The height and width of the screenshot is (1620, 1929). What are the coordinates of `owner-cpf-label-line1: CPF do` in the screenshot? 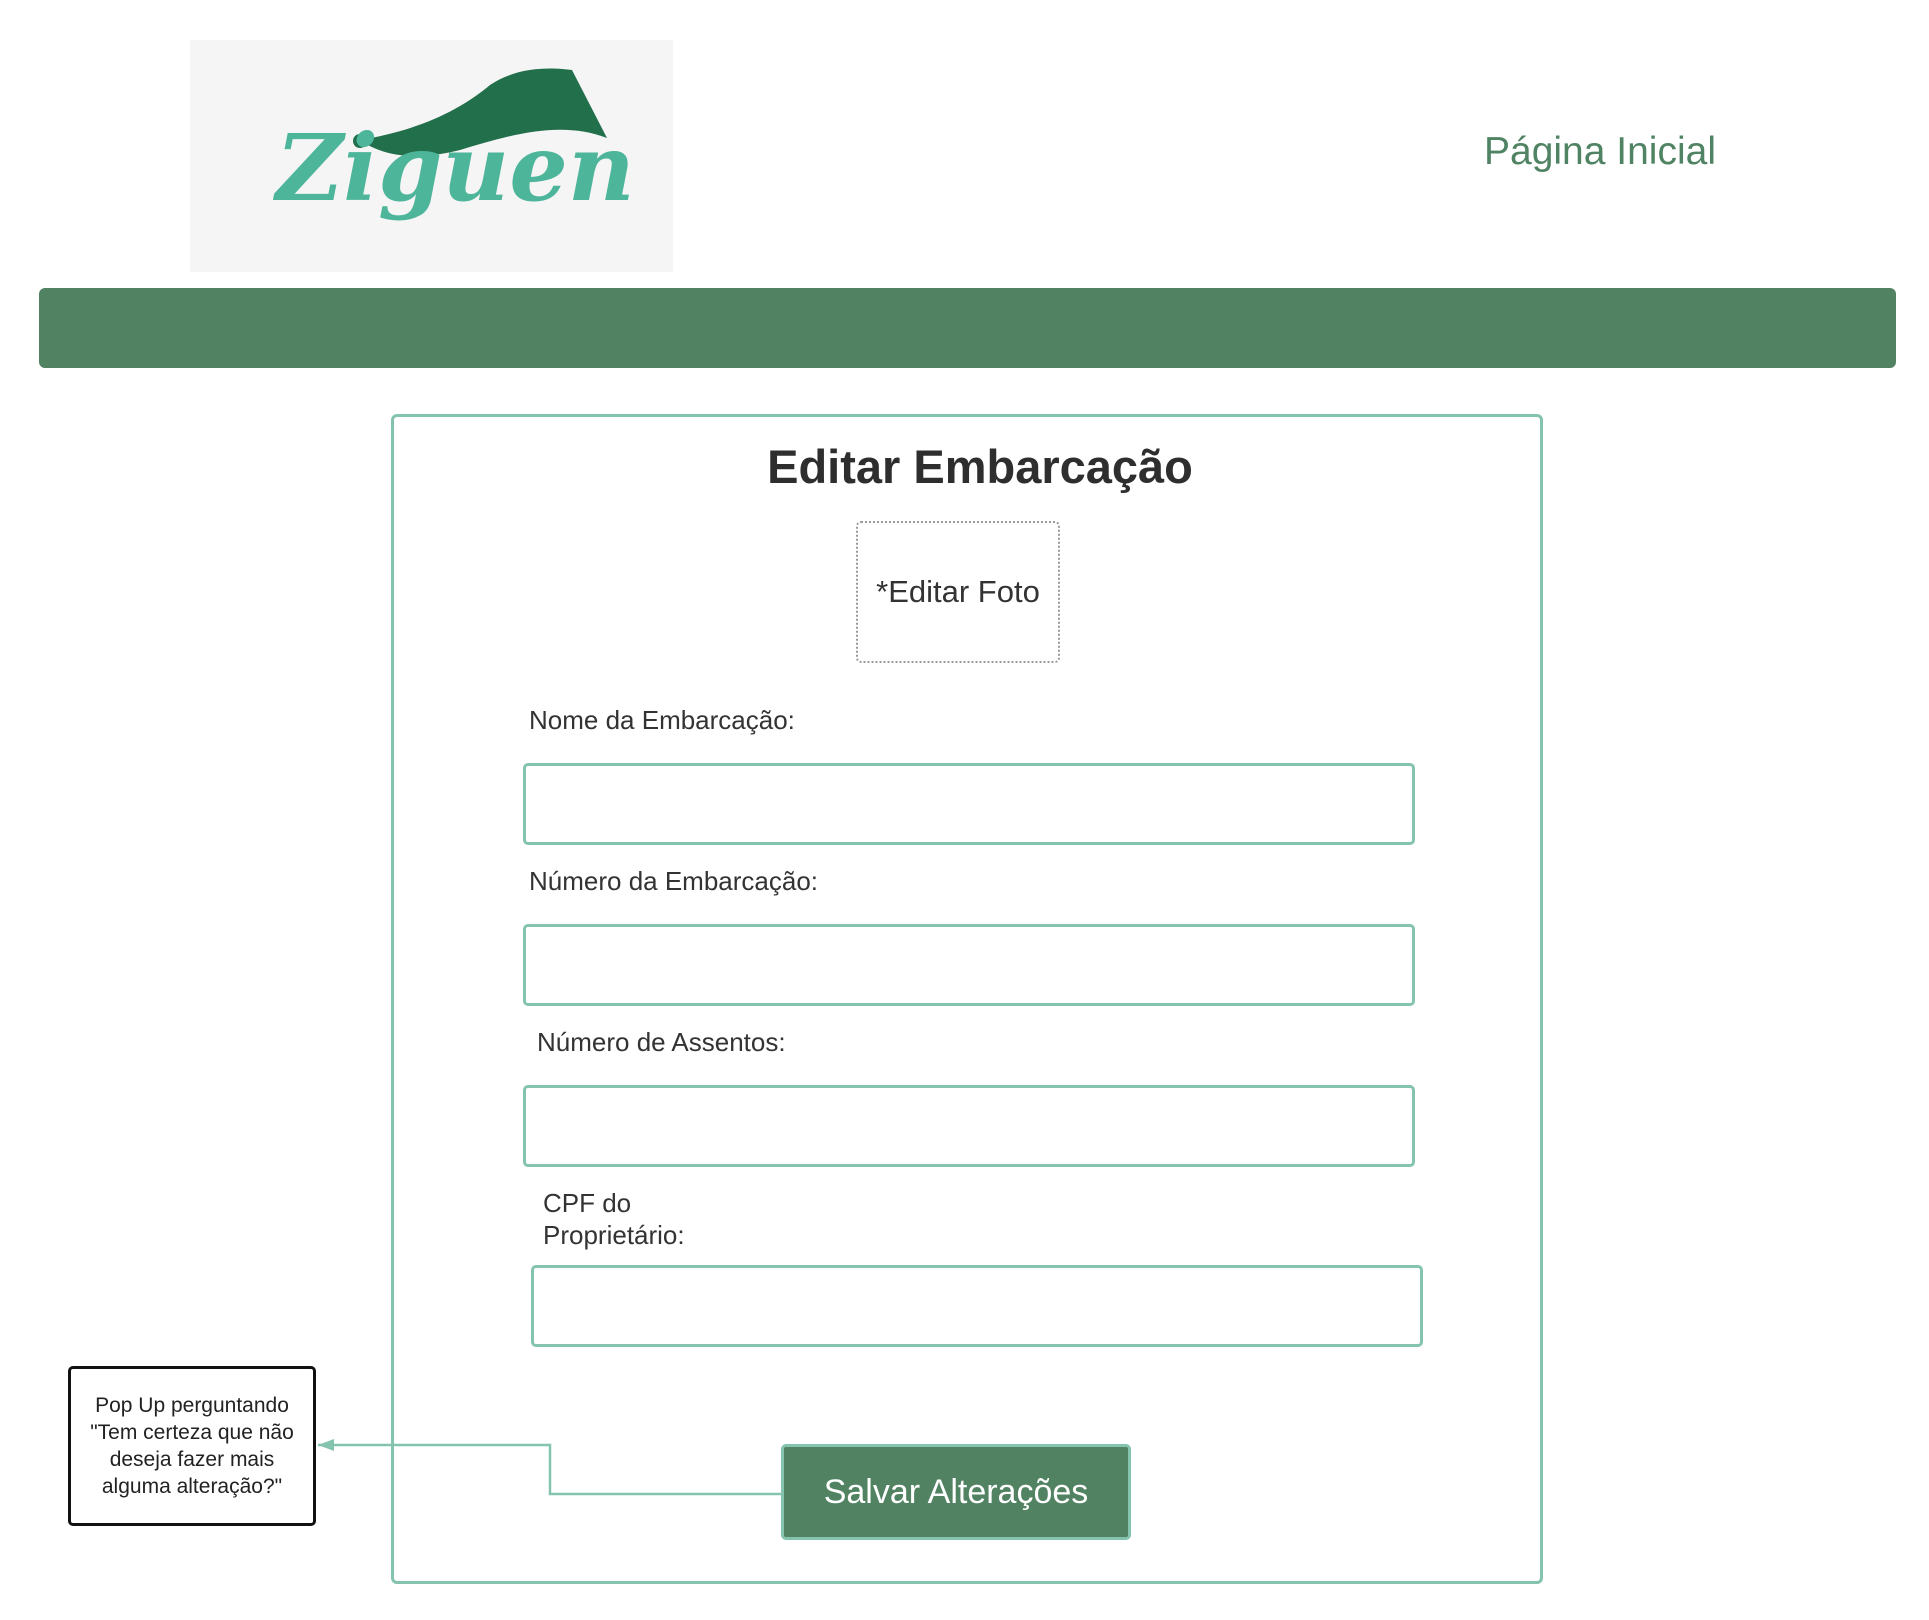 It's located at (587, 1203).